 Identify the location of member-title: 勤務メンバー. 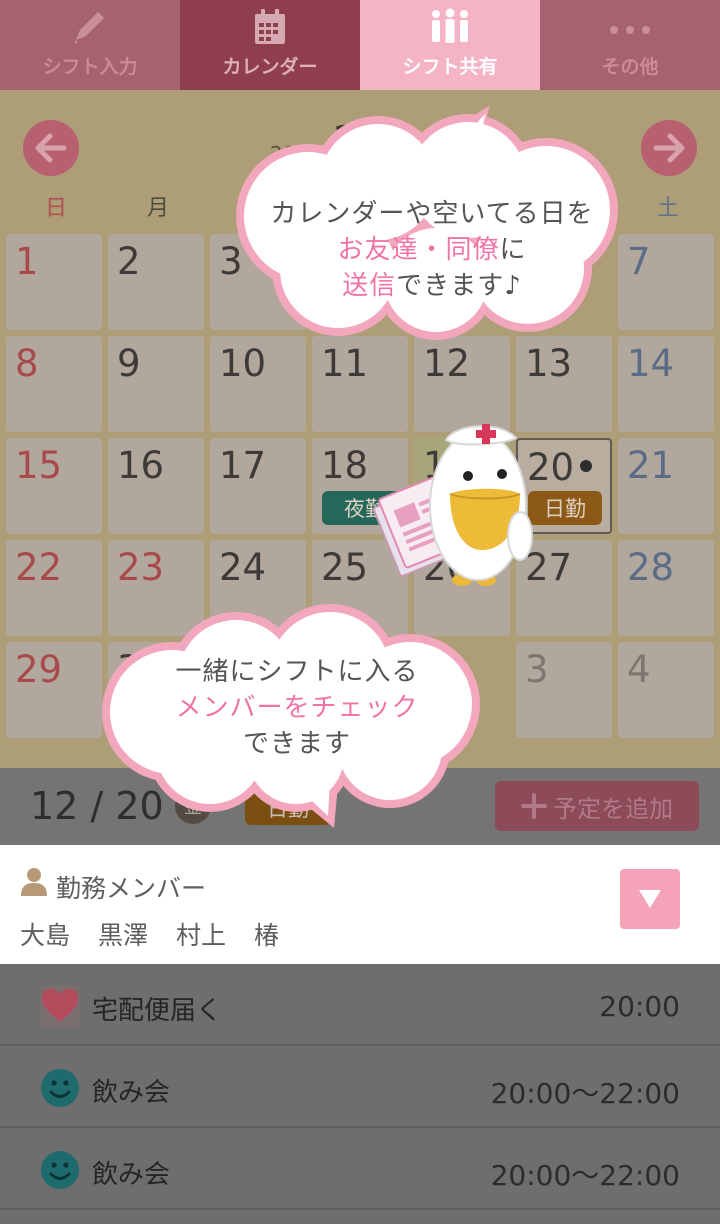
(131, 888).